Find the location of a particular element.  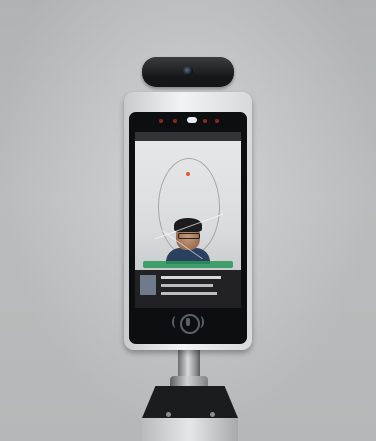

recognition-banner is located at coordinates (188, 264).